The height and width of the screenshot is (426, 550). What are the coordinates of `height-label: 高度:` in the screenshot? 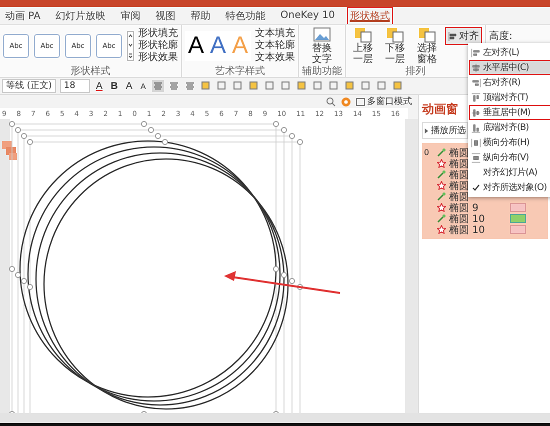 It's located at (500, 36).